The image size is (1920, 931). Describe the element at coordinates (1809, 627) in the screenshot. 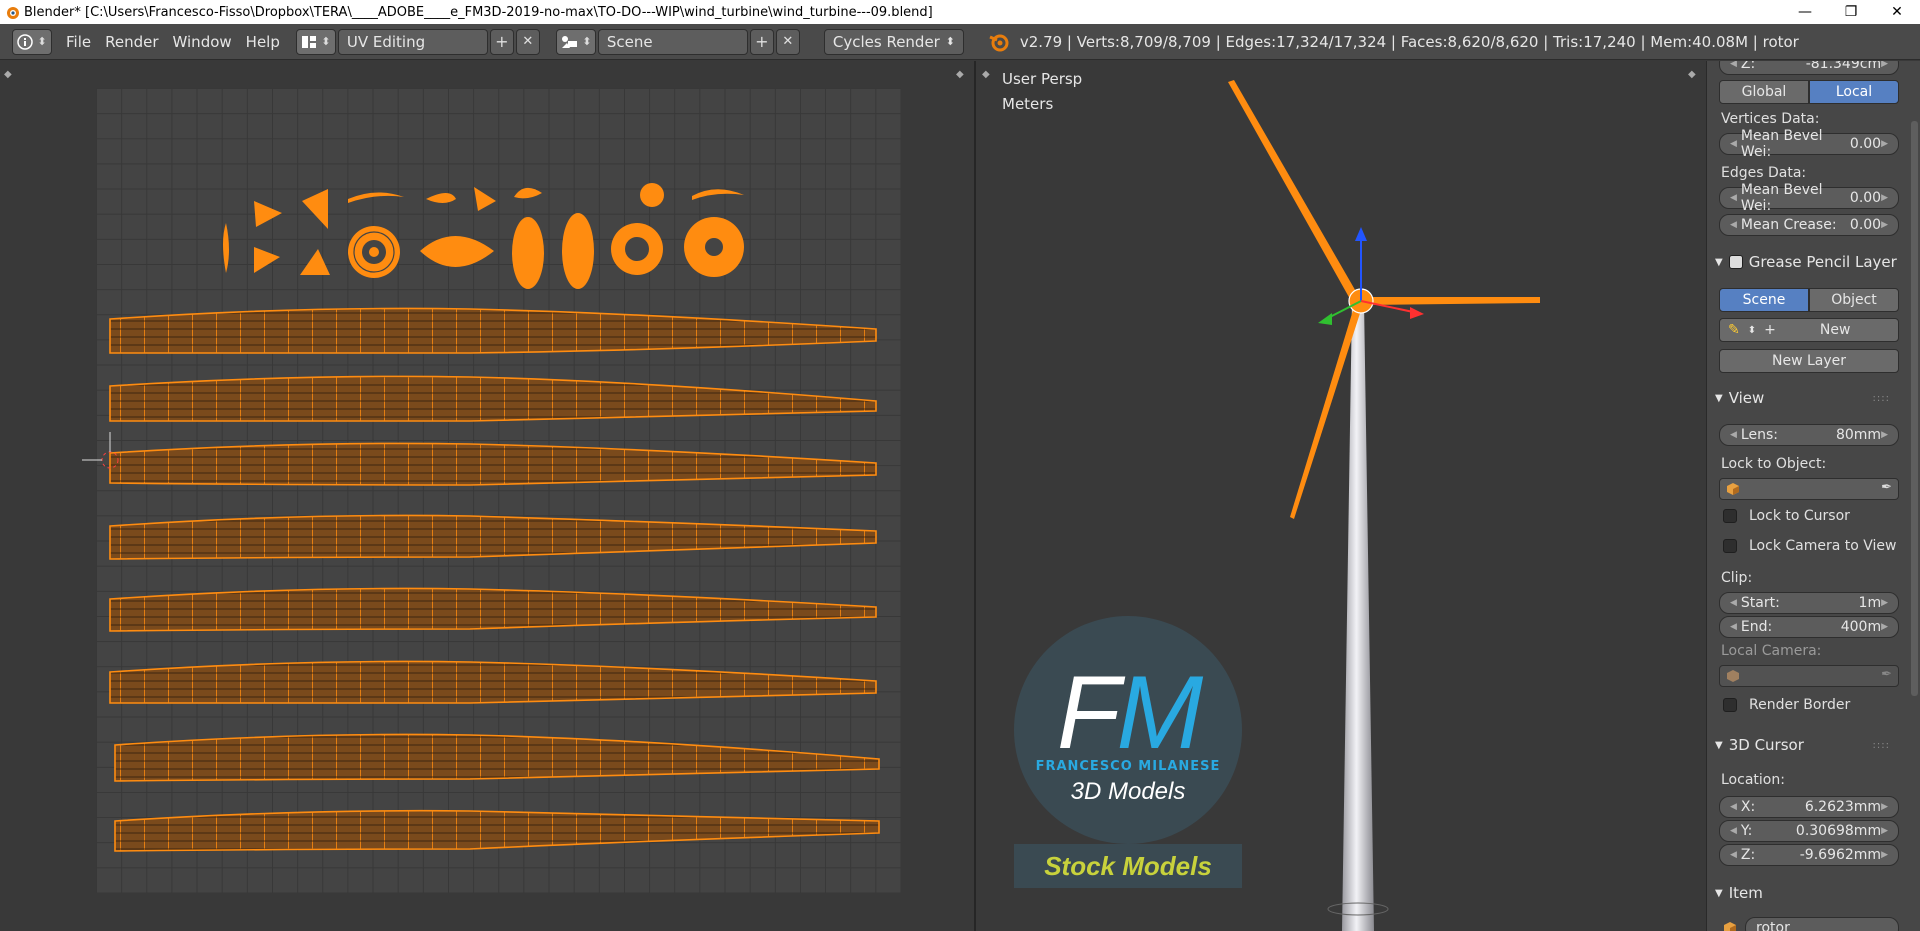

I see `clip-end-field: ◀ End: 400m ▶` at that location.